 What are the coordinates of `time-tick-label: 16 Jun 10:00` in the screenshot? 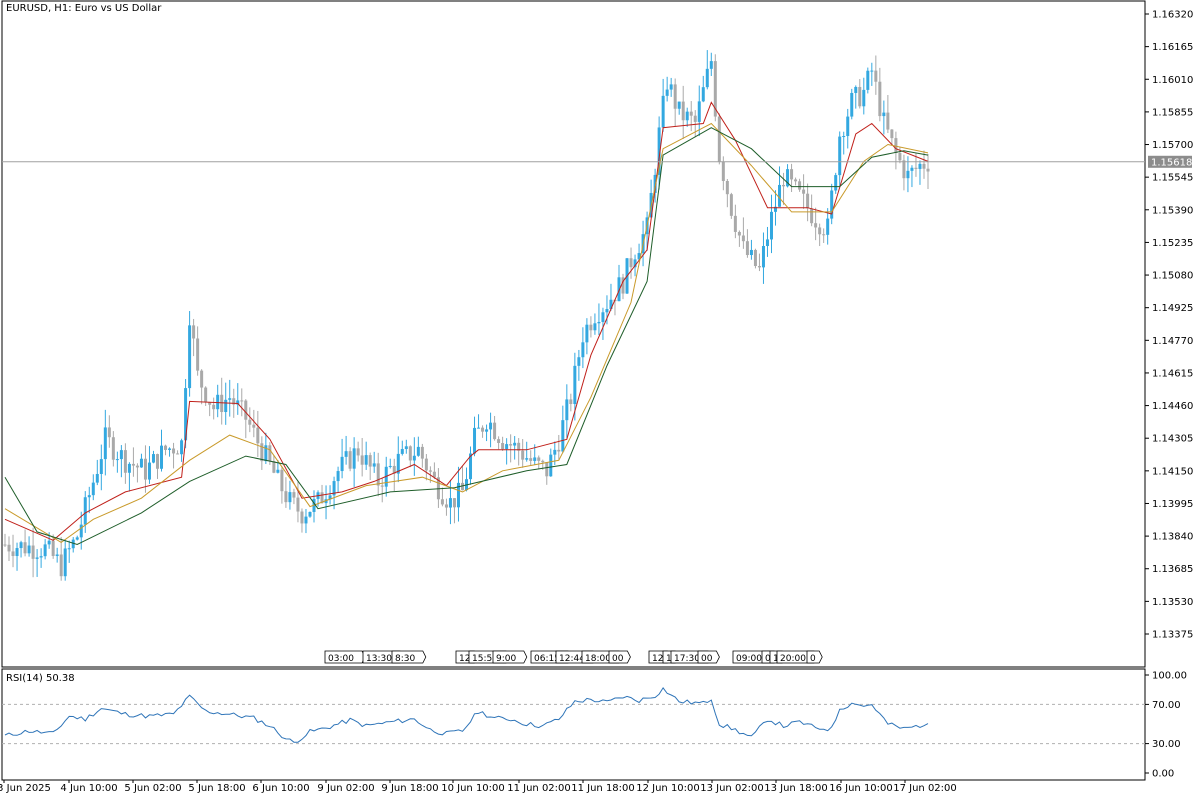 It's located at (861, 788).